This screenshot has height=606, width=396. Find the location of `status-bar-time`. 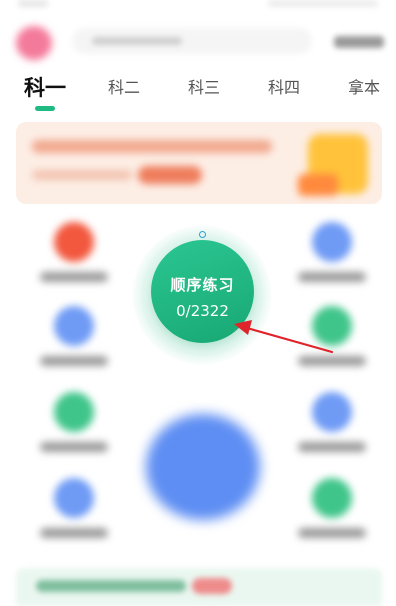

status-bar-time is located at coordinates (33, 3).